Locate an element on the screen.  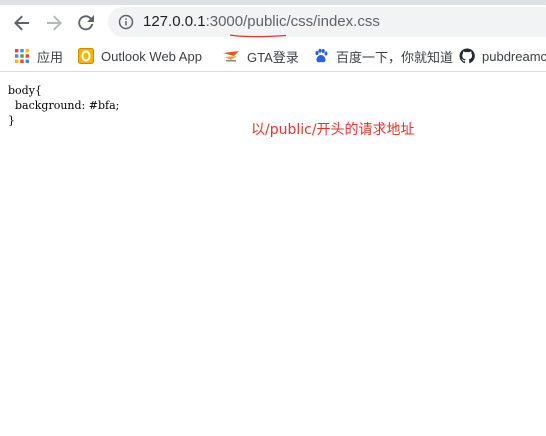
back-button is located at coordinates (22, 23).